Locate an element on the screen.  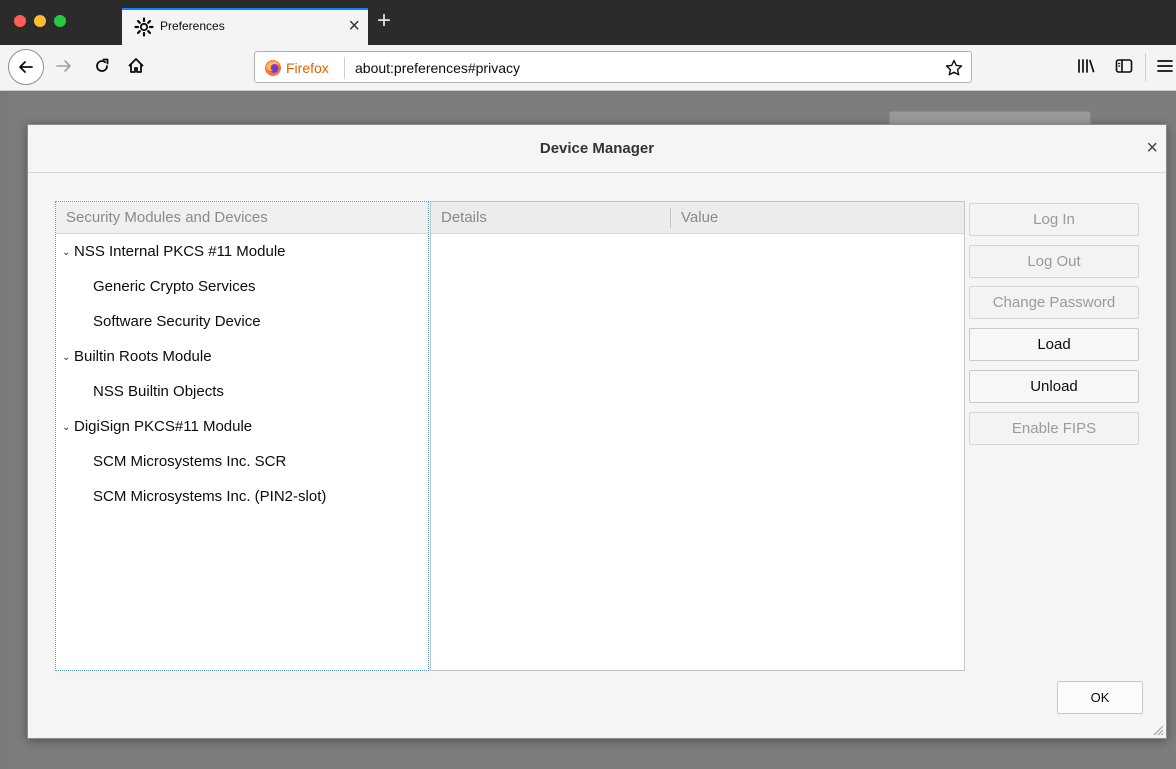
back-icon is located at coordinates (26, 67).